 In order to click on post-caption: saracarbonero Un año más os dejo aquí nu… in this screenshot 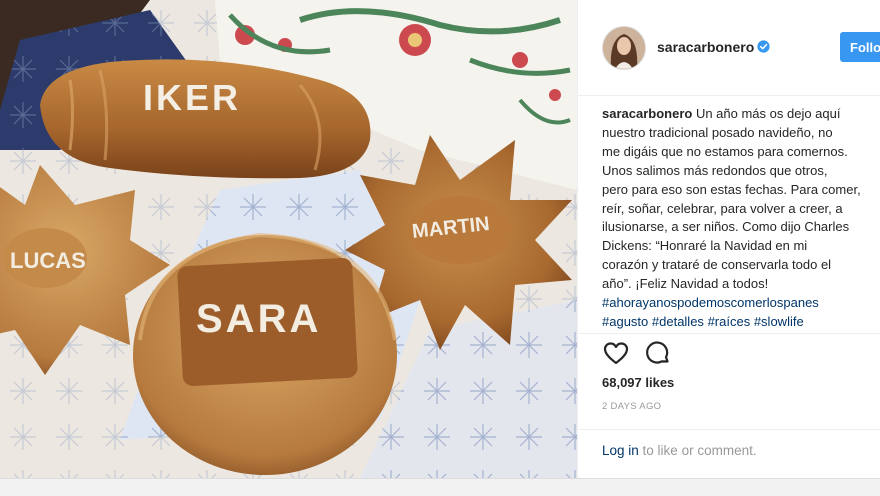, I will do `click(741, 218)`.